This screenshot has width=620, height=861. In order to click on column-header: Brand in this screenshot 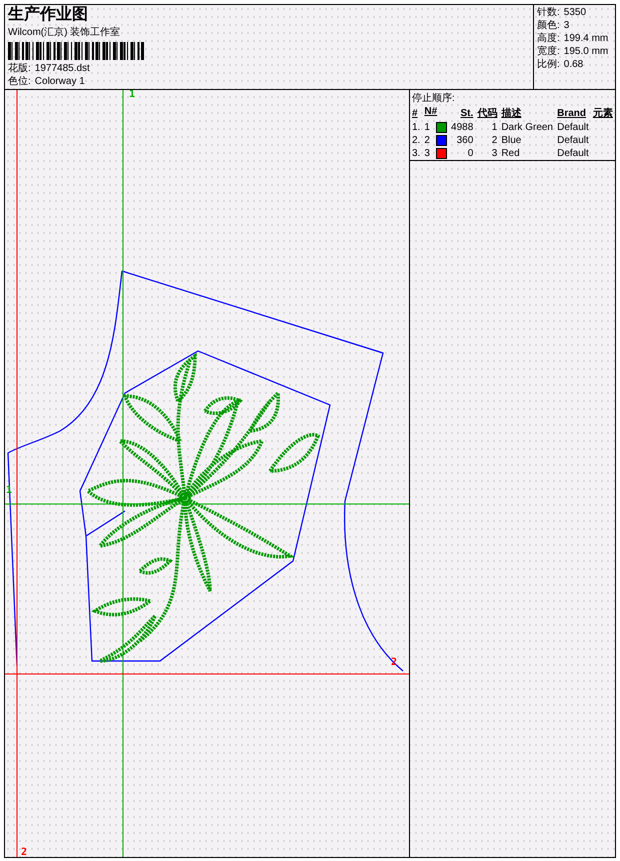, I will do `click(572, 113)`.